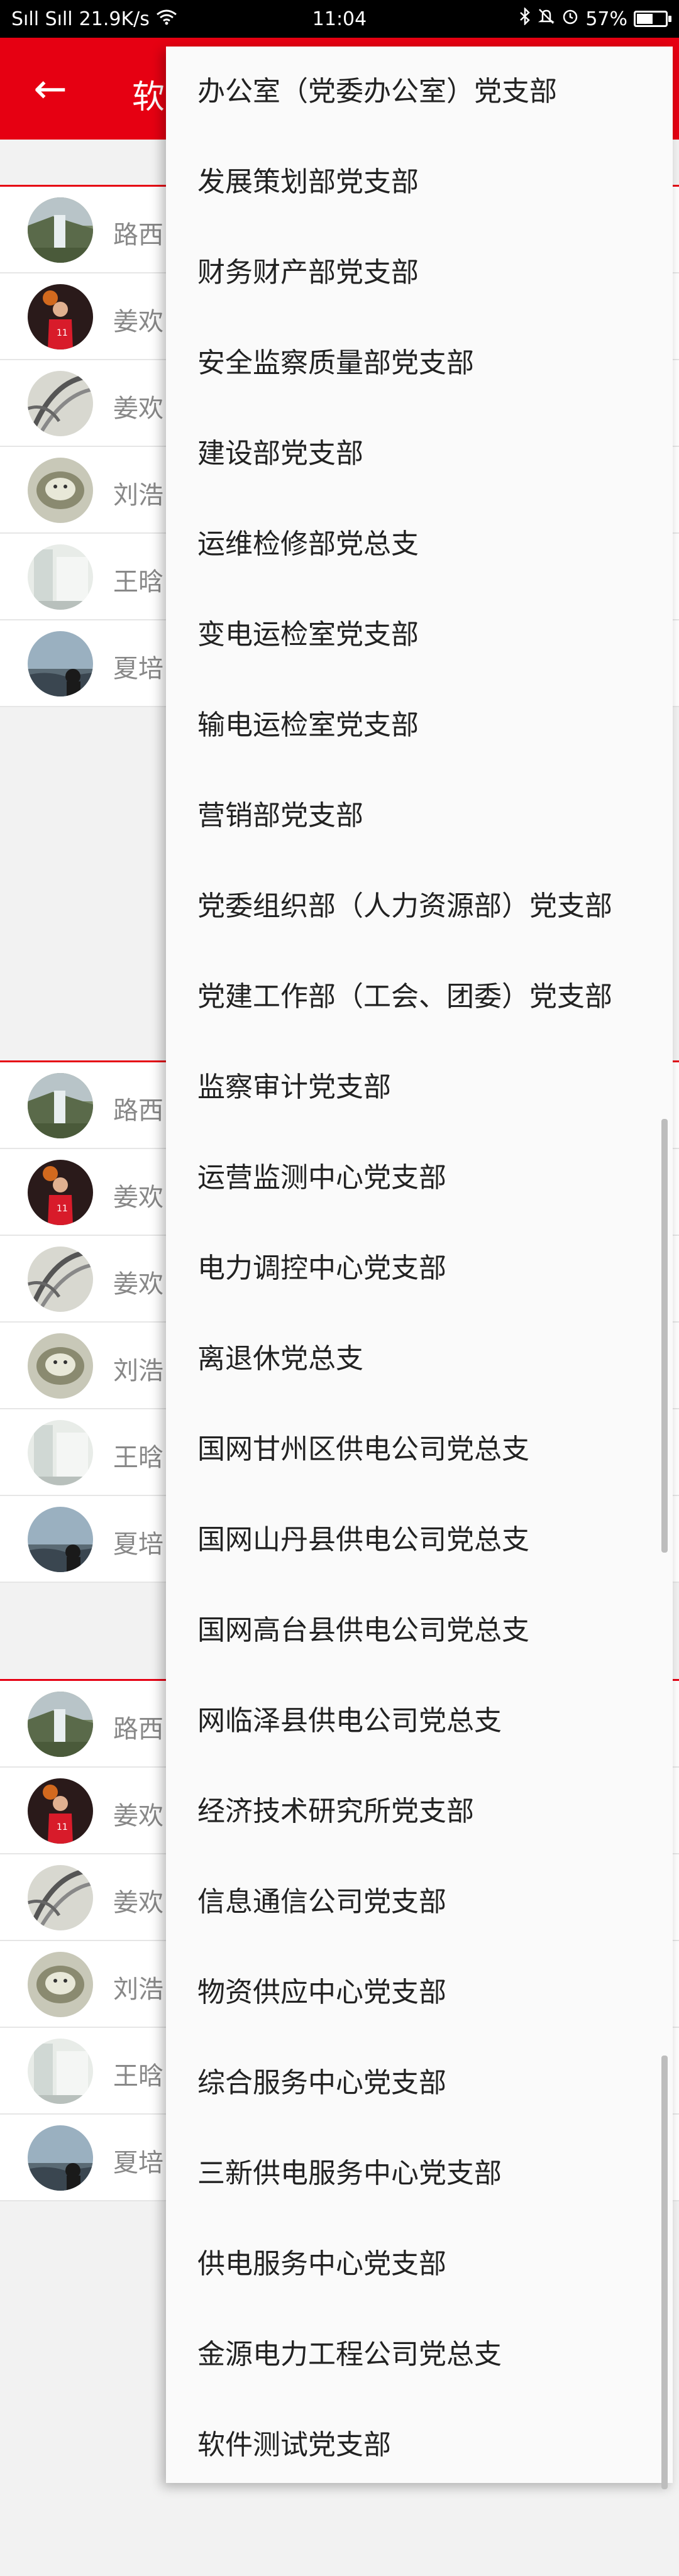 The width and height of the screenshot is (679, 2576). Describe the element at coordinates (419, 1450) in the screenshot. I see `dropdown-menu-item: 国网甘州区供电公司党总支` at that location.